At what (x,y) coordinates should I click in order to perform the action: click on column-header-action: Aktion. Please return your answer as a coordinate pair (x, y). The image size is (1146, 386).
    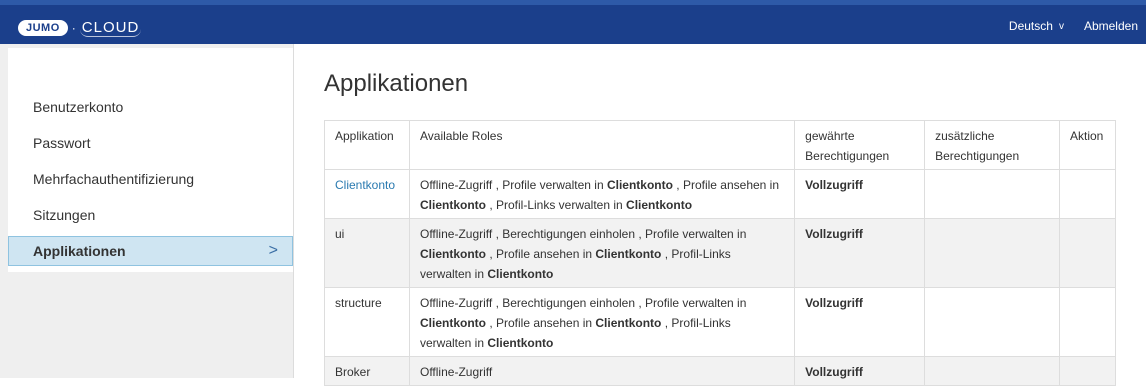
    Looking at the image, I should click on (1087, 145).